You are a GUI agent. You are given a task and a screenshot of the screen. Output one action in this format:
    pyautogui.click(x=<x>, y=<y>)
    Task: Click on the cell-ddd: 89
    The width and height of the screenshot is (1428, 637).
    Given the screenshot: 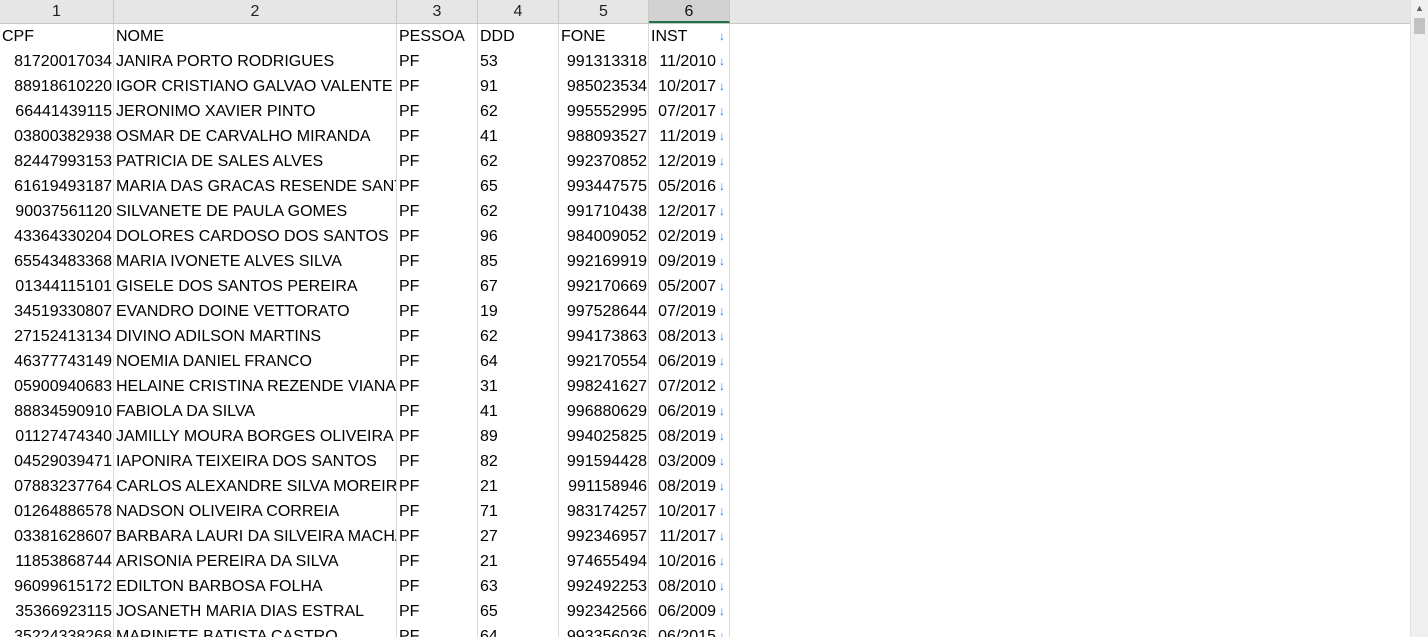 What is the action you would take?
    pyautogui.click(x=518, y=436)
    